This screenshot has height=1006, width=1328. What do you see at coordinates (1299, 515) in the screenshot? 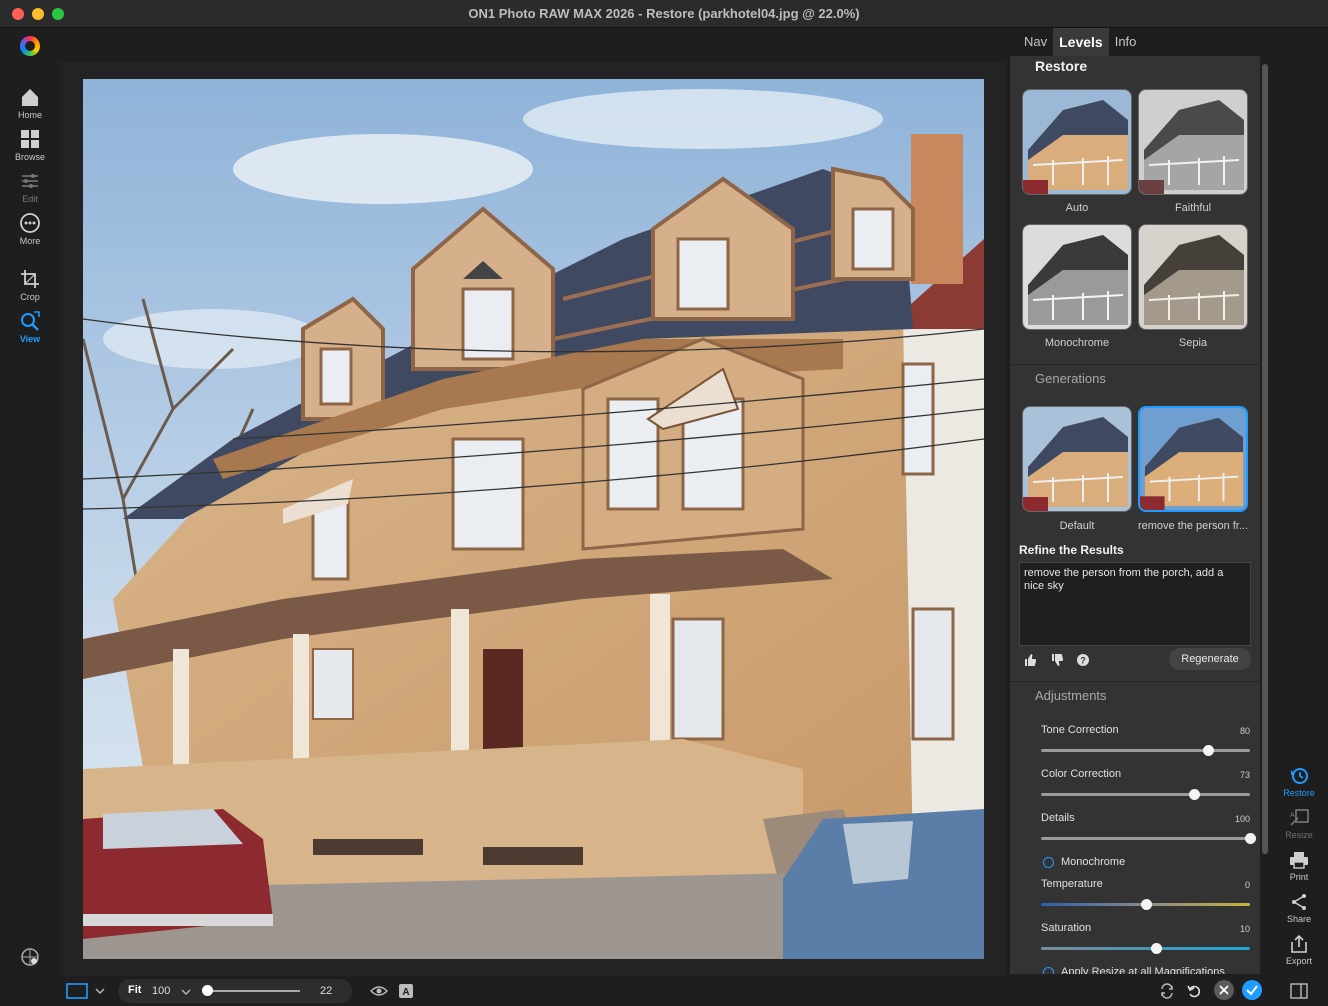
I see `right-toolbar: Restore AI Resize Print Share Export` at bounding box center [1299, 515].